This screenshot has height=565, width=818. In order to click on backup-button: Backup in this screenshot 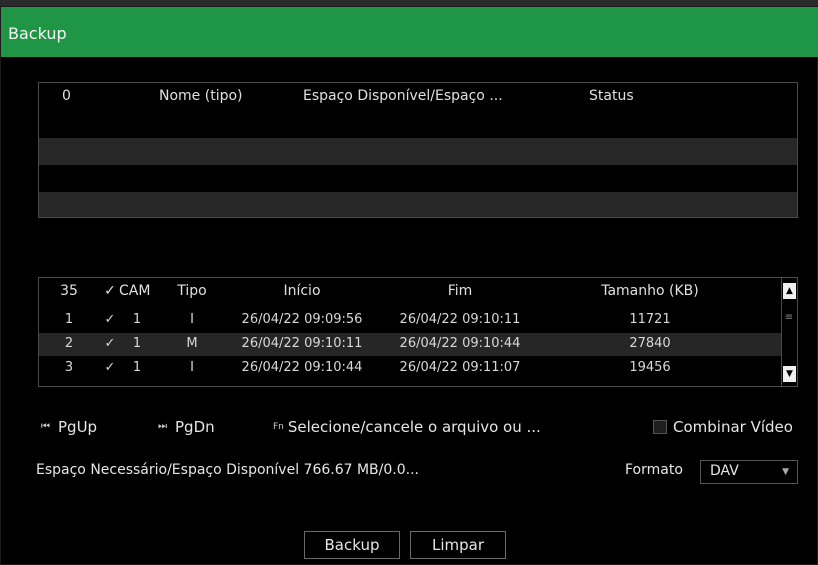, I will do `click(352, 545)`.